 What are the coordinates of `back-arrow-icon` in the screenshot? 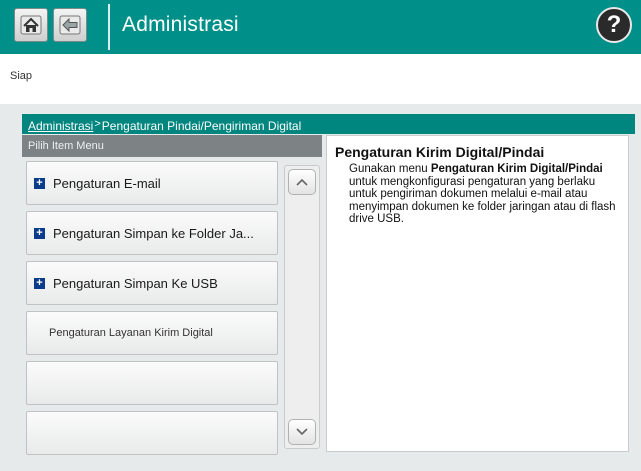 It's located at (70, 25).